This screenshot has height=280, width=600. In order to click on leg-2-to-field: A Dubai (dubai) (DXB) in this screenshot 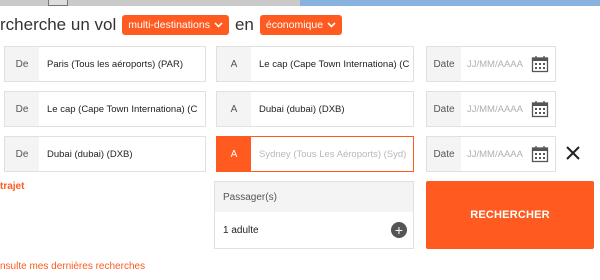, I will do `click(315, 109)`.